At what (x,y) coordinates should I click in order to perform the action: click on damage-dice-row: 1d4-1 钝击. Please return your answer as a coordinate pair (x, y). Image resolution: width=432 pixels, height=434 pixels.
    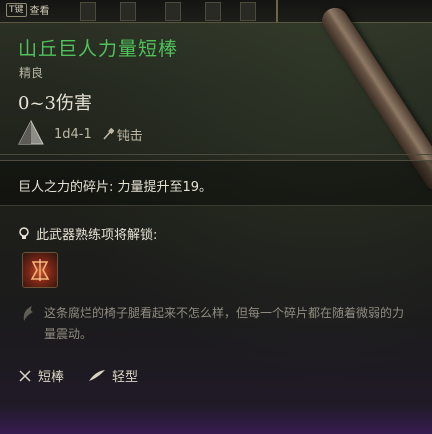
    Looking at the image, I should click on (80, 134).